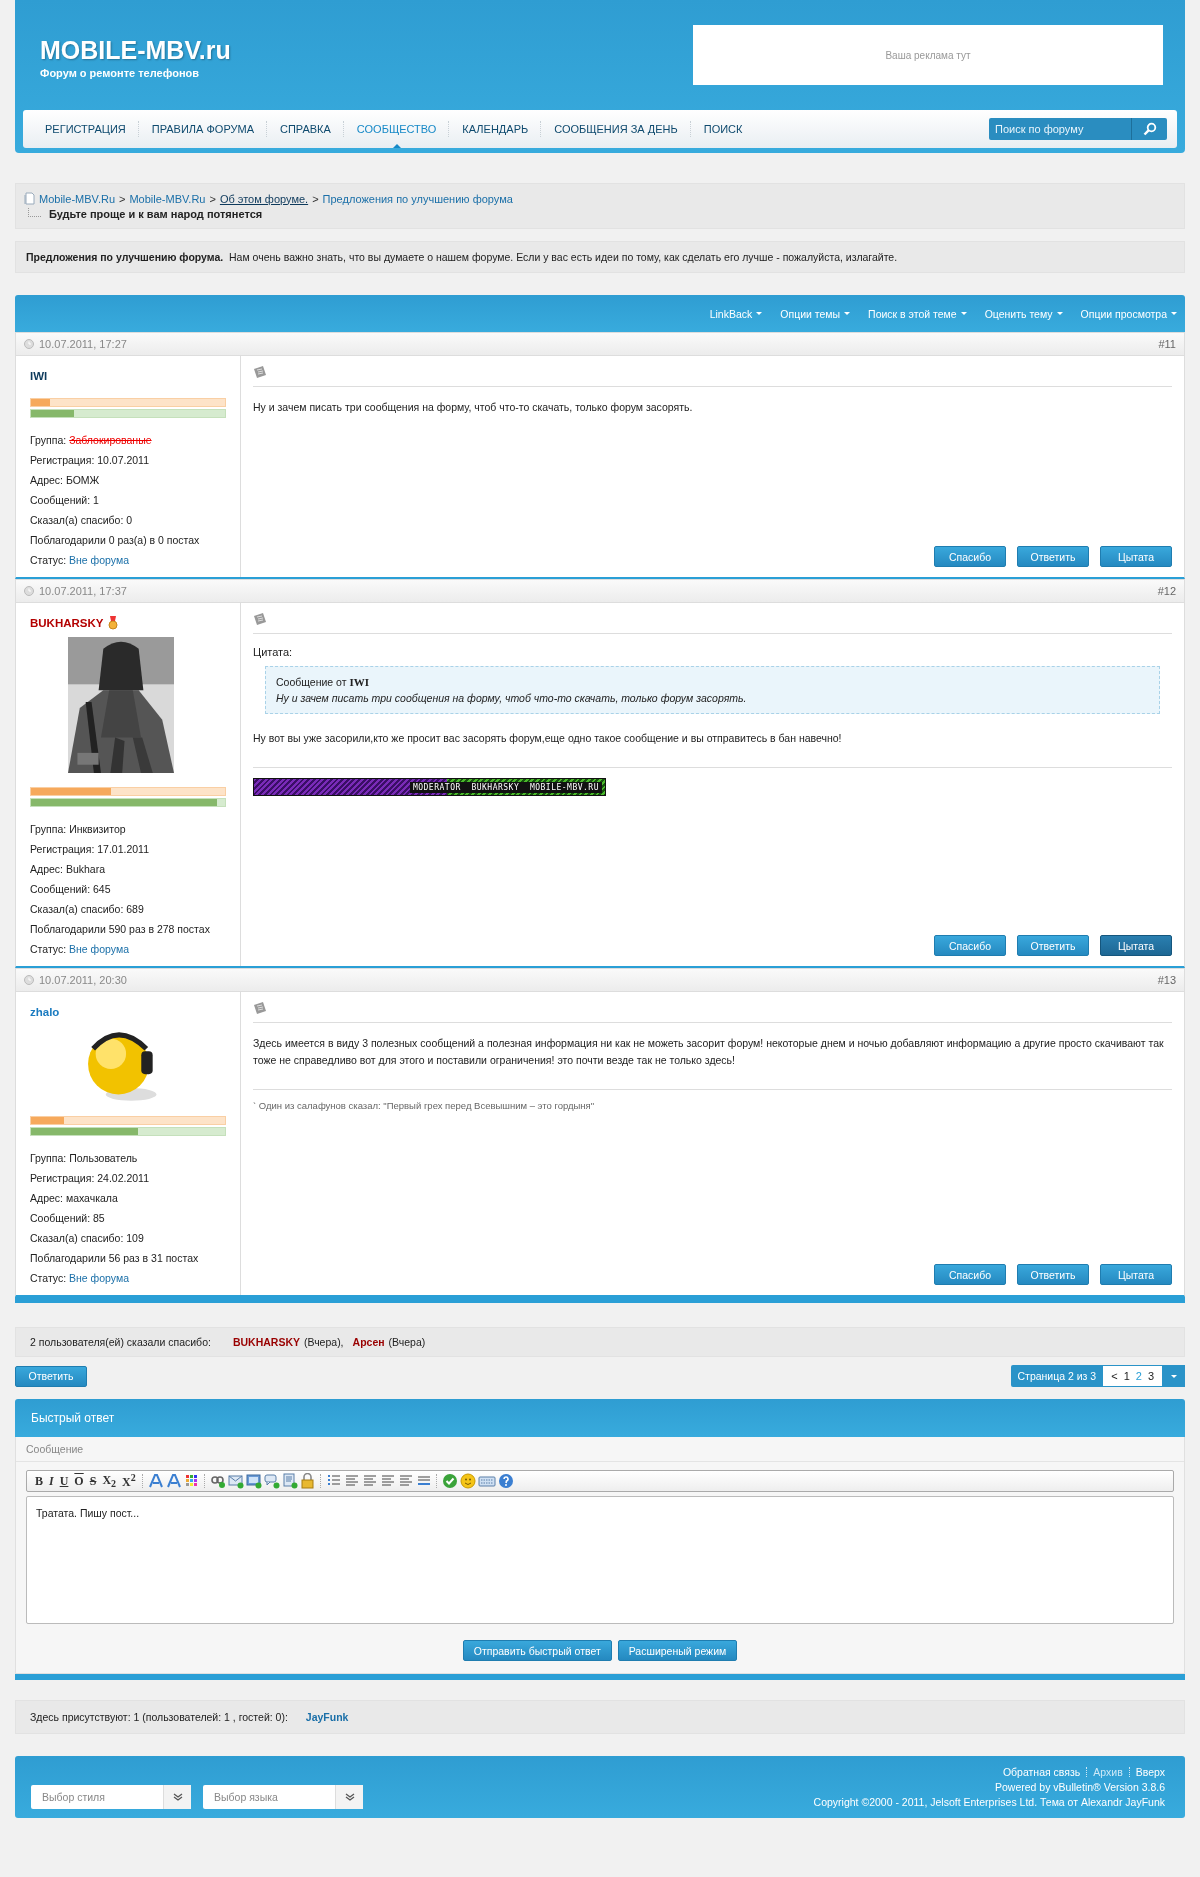 This screenshot has height=1877, width=1200. What do you see at coordinates (289, 1481) in the screenshot?
I see `document-icon` at bounding box center [289, 1481].